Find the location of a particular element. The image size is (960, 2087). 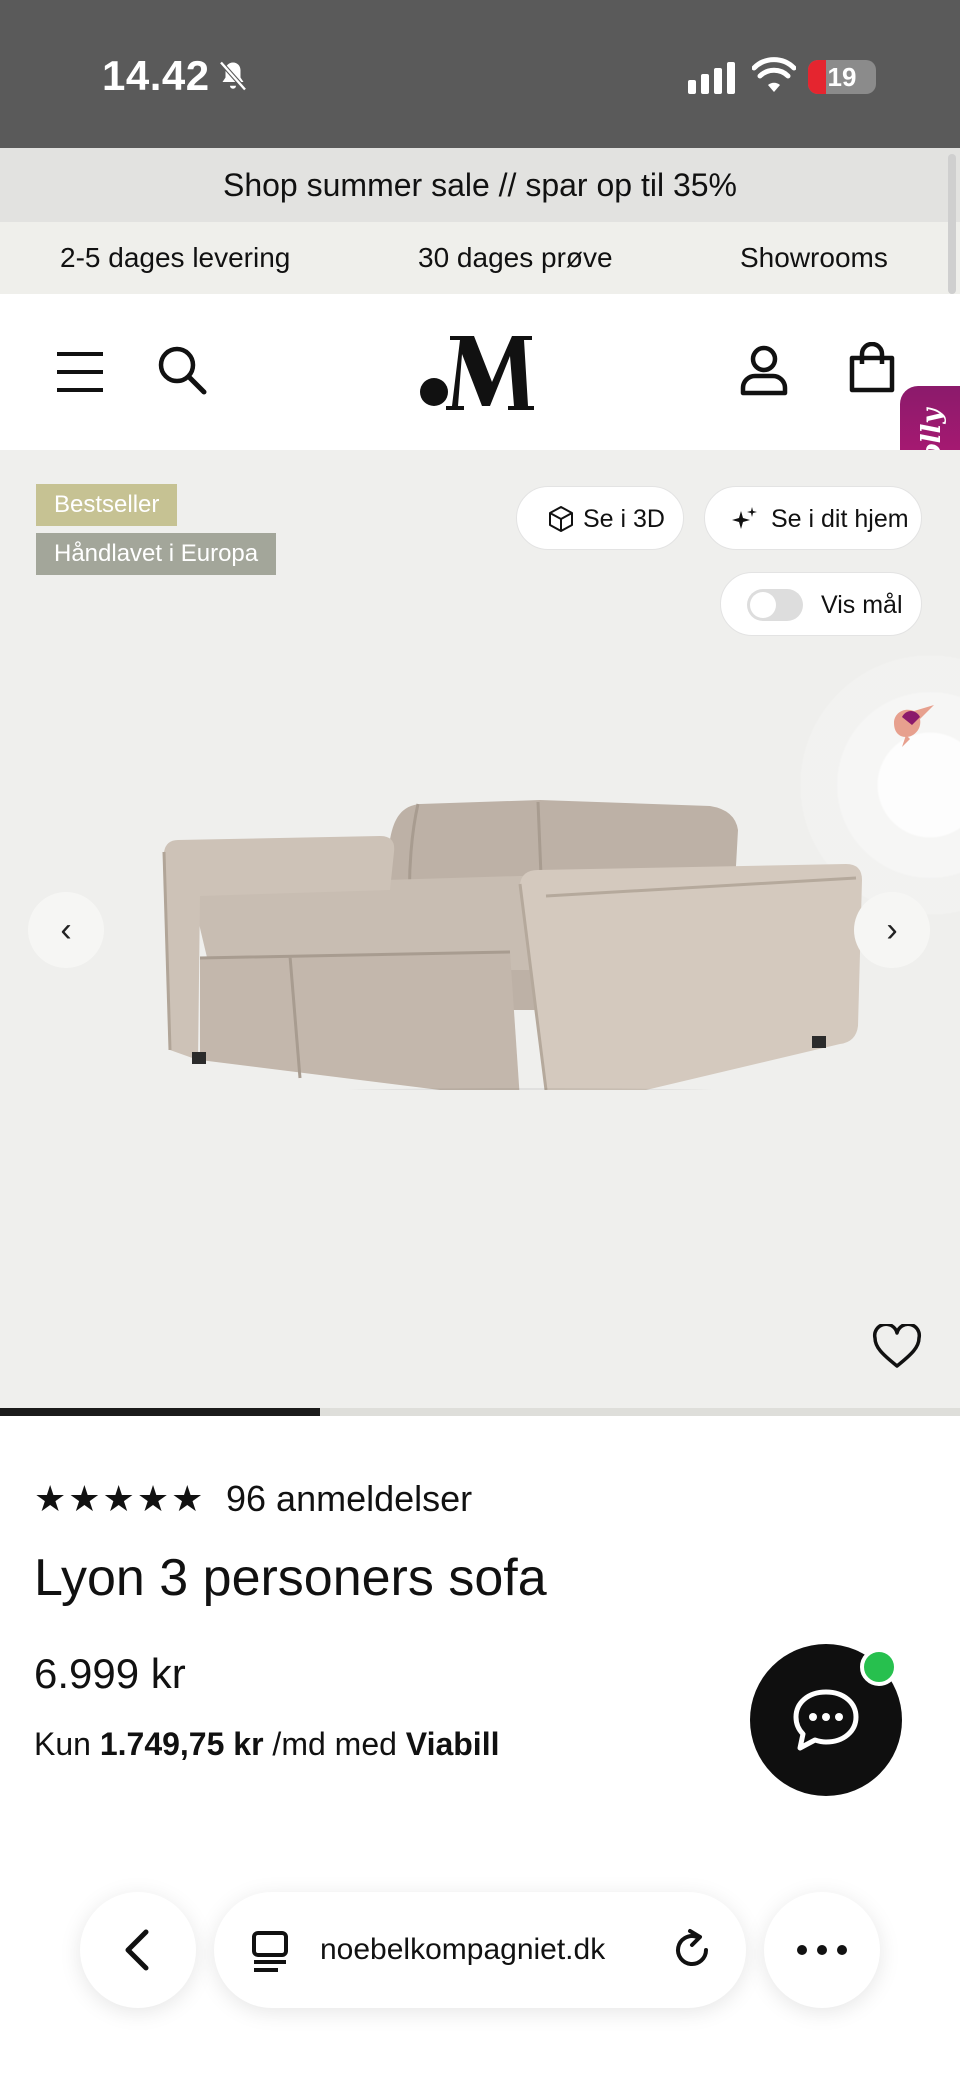

browser-more-button is located at coordinates (822, 1950).